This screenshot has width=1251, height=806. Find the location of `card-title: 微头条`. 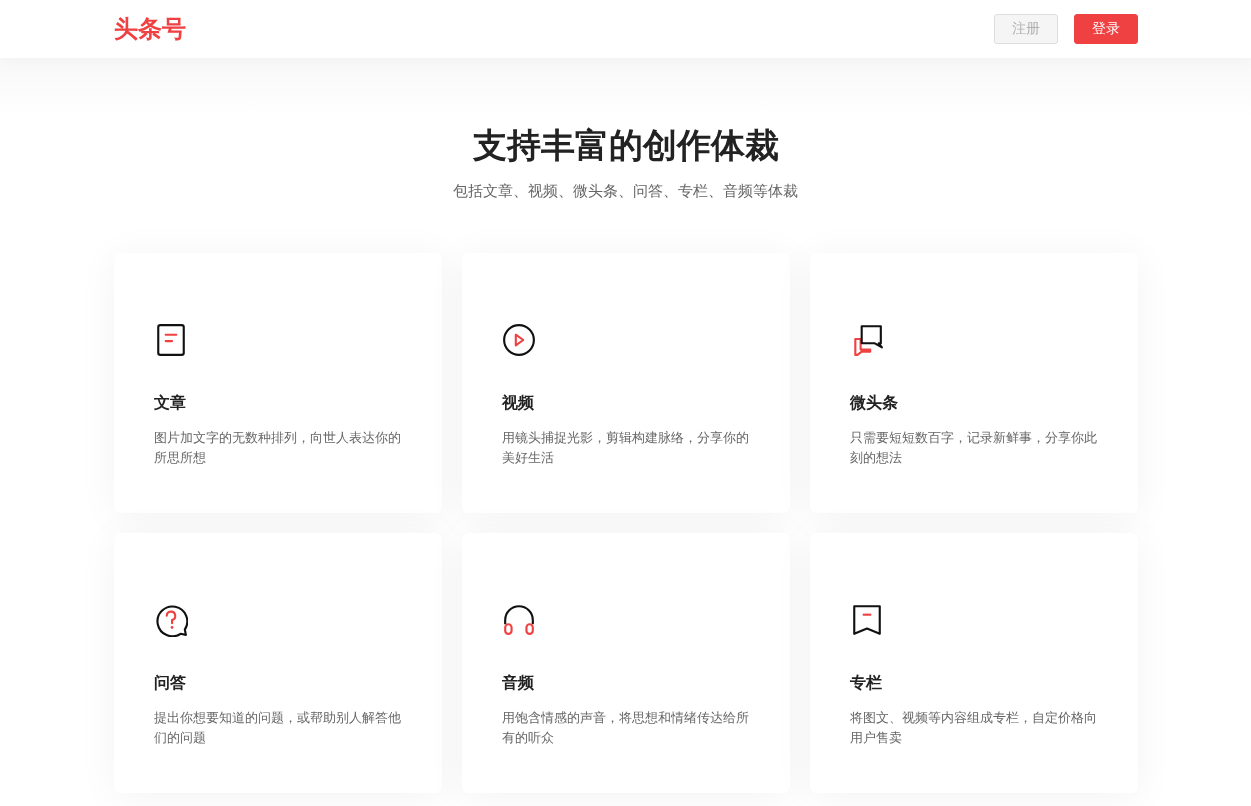

card-title: 微头条 is located at coordinates (873, 403).